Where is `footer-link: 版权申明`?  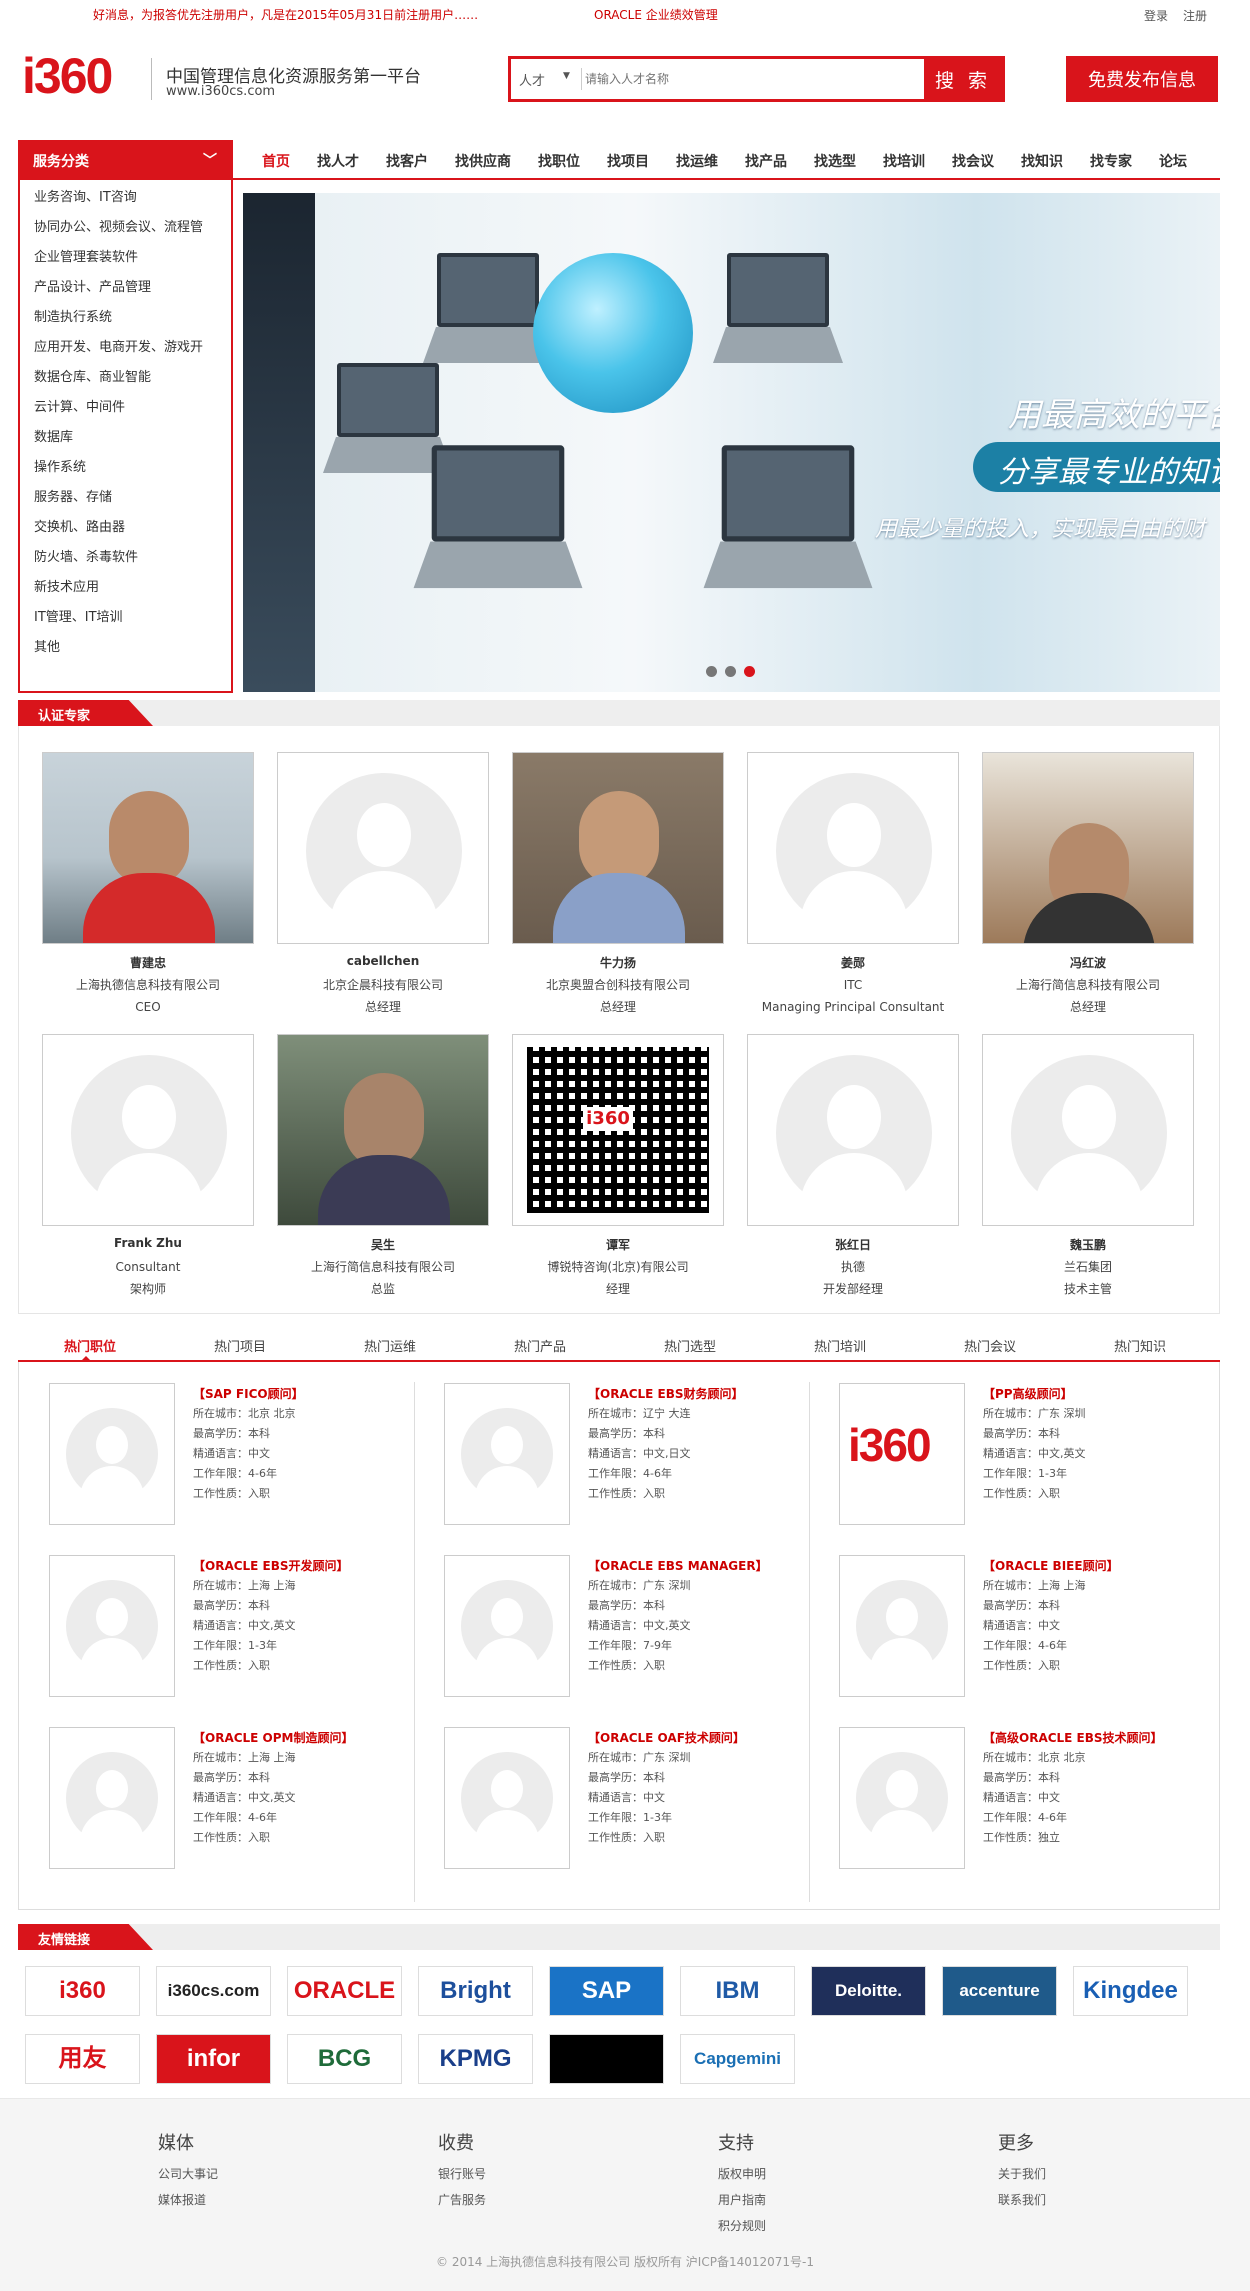
footer-link: 版权申明 is located at coordinates (742, 2174).